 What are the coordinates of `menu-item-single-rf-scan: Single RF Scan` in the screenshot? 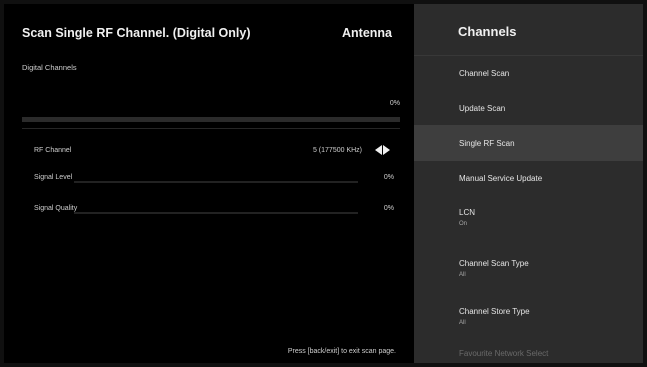 It's located at (528, 143).